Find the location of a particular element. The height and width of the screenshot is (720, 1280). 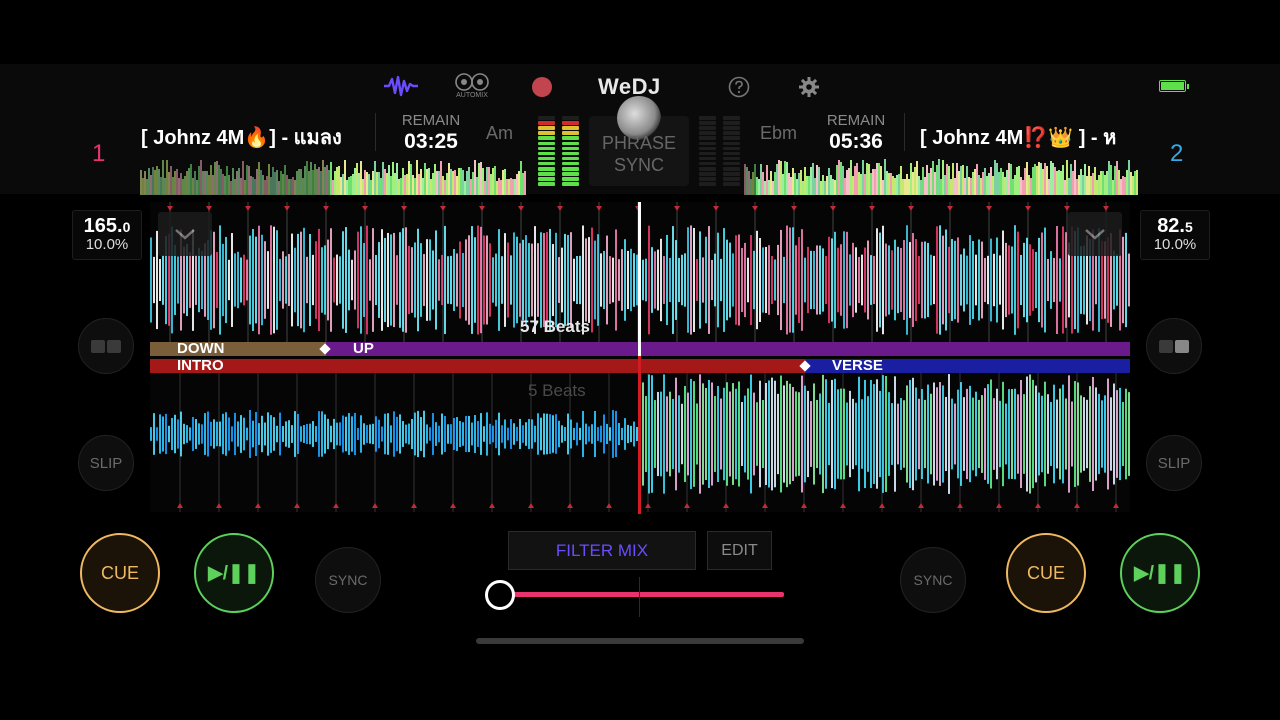

deck1-collapse-button is located at coordinates (185, 234).